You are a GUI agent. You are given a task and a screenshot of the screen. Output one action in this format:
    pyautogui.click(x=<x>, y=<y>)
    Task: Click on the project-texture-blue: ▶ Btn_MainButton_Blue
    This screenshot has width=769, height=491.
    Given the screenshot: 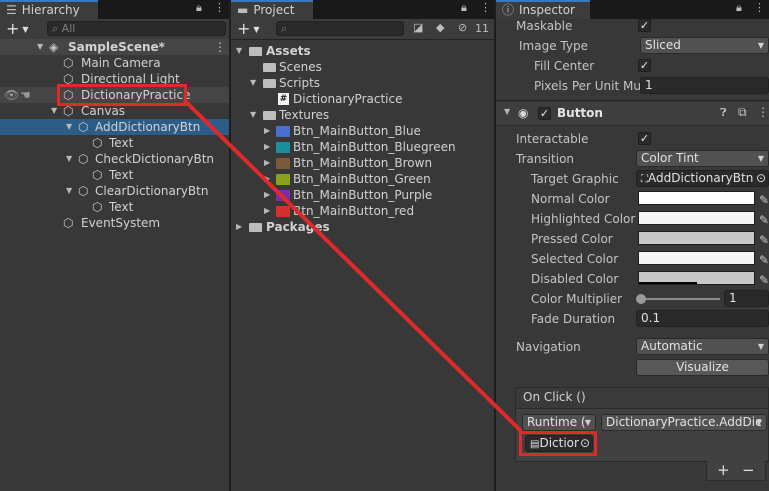 What is the action you would take?
    pyautogui.click(x=362, y=131)
    